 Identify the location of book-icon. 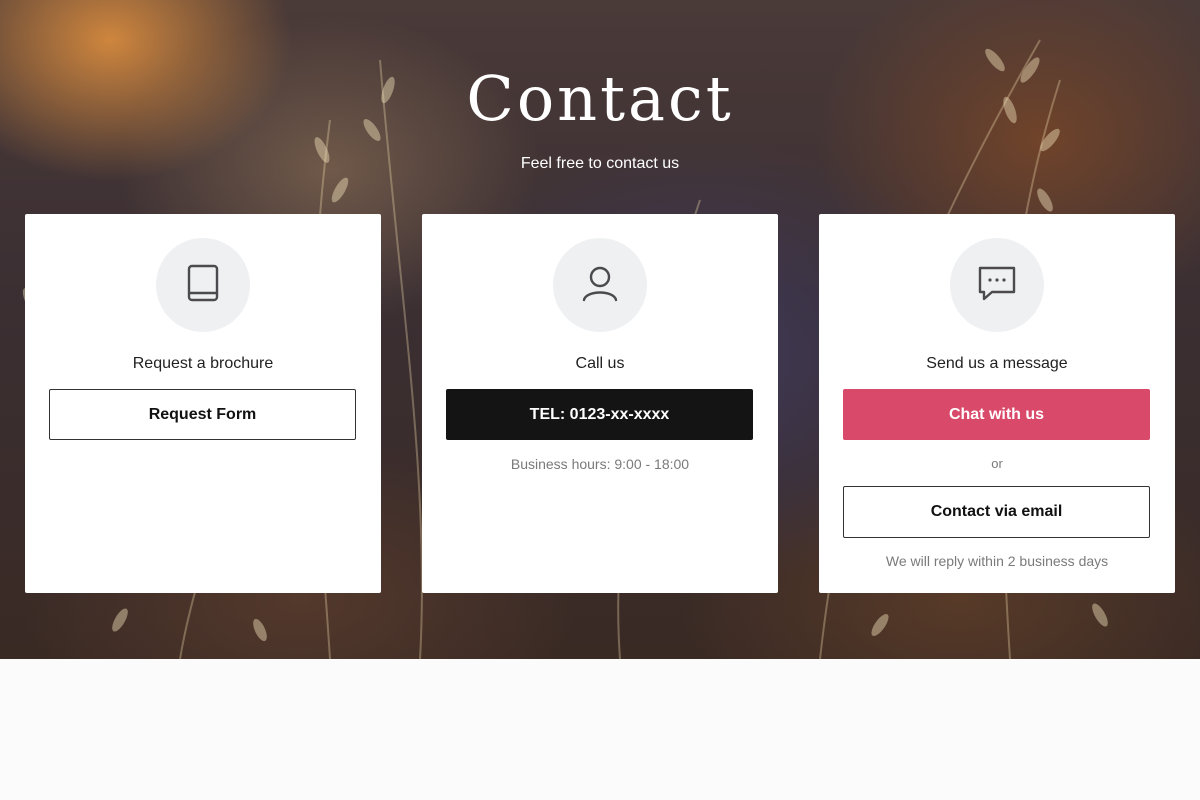
(203, 285).